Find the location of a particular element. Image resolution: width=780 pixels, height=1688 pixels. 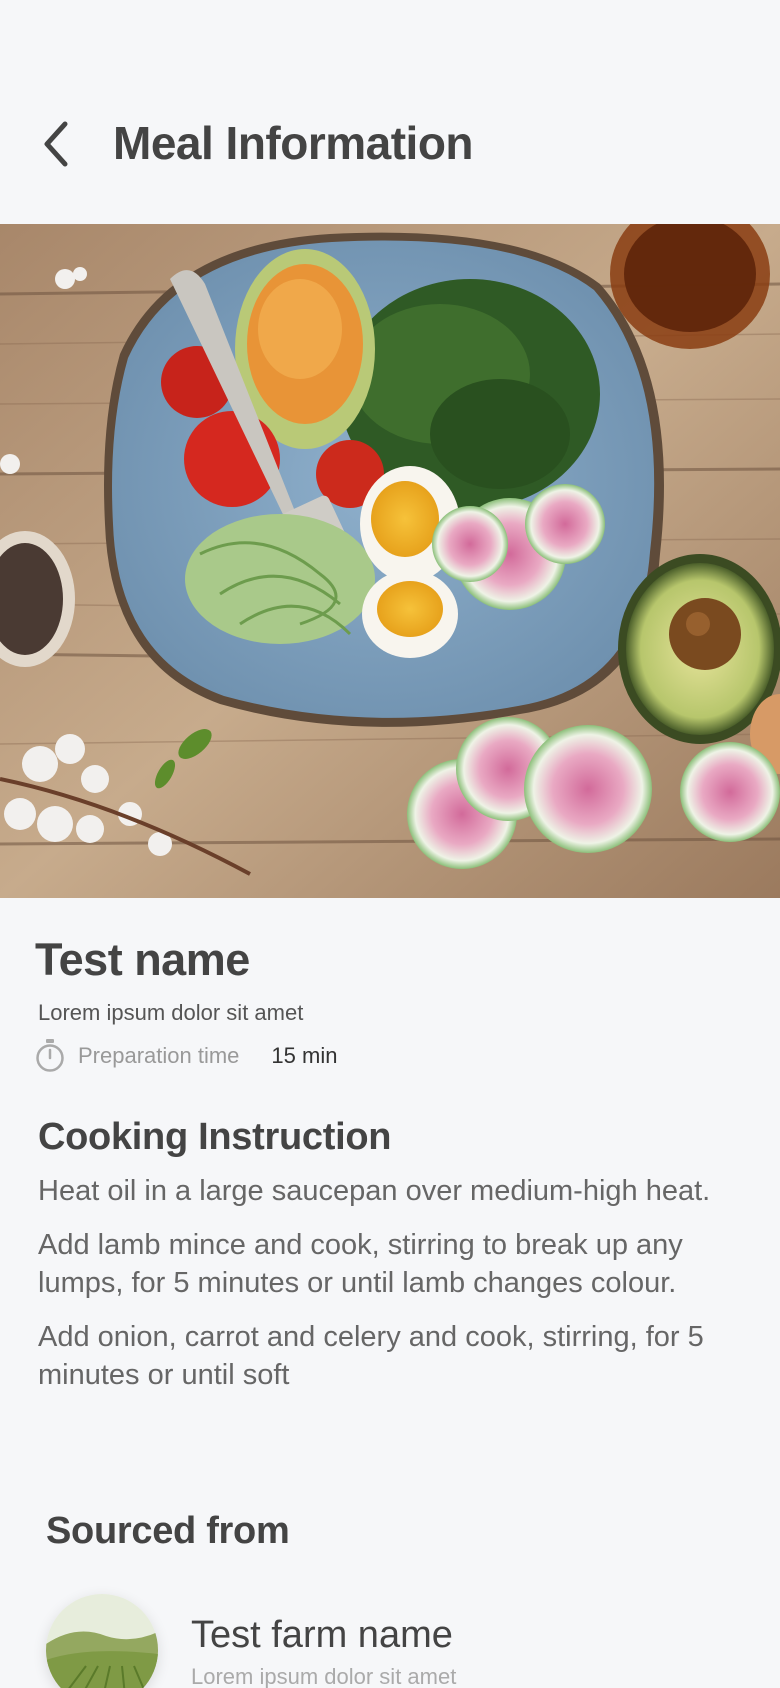

preparation-time-row: Preparation time 15 min is located at coordinates (185, 1056).